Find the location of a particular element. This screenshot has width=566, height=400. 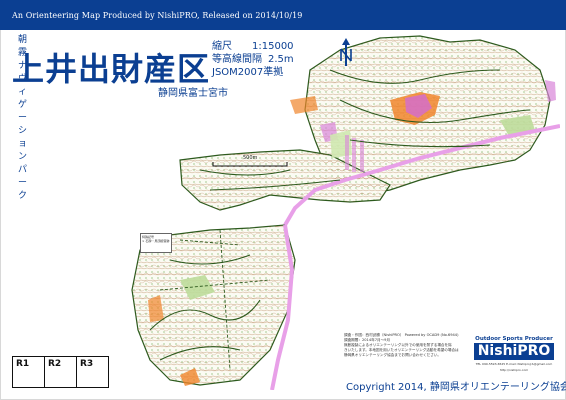

north-arrow-icon is located at coordinates (346, 52).